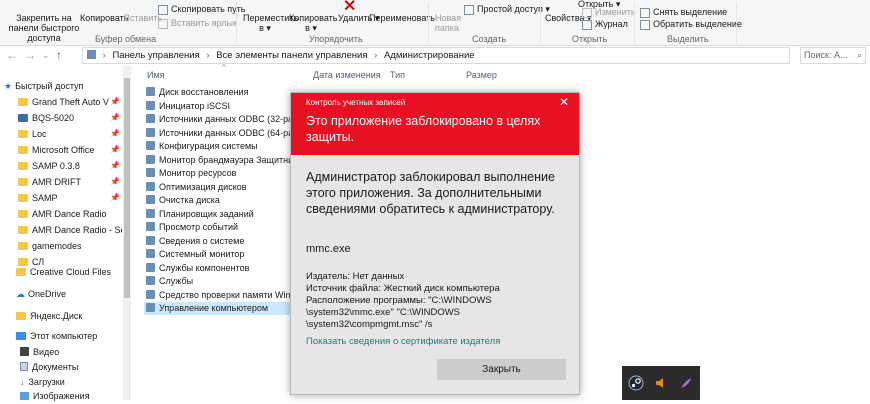  Describe the element at coordinates (127, 188) in the screenshot. I see `scrollbar-thumb` at that location.